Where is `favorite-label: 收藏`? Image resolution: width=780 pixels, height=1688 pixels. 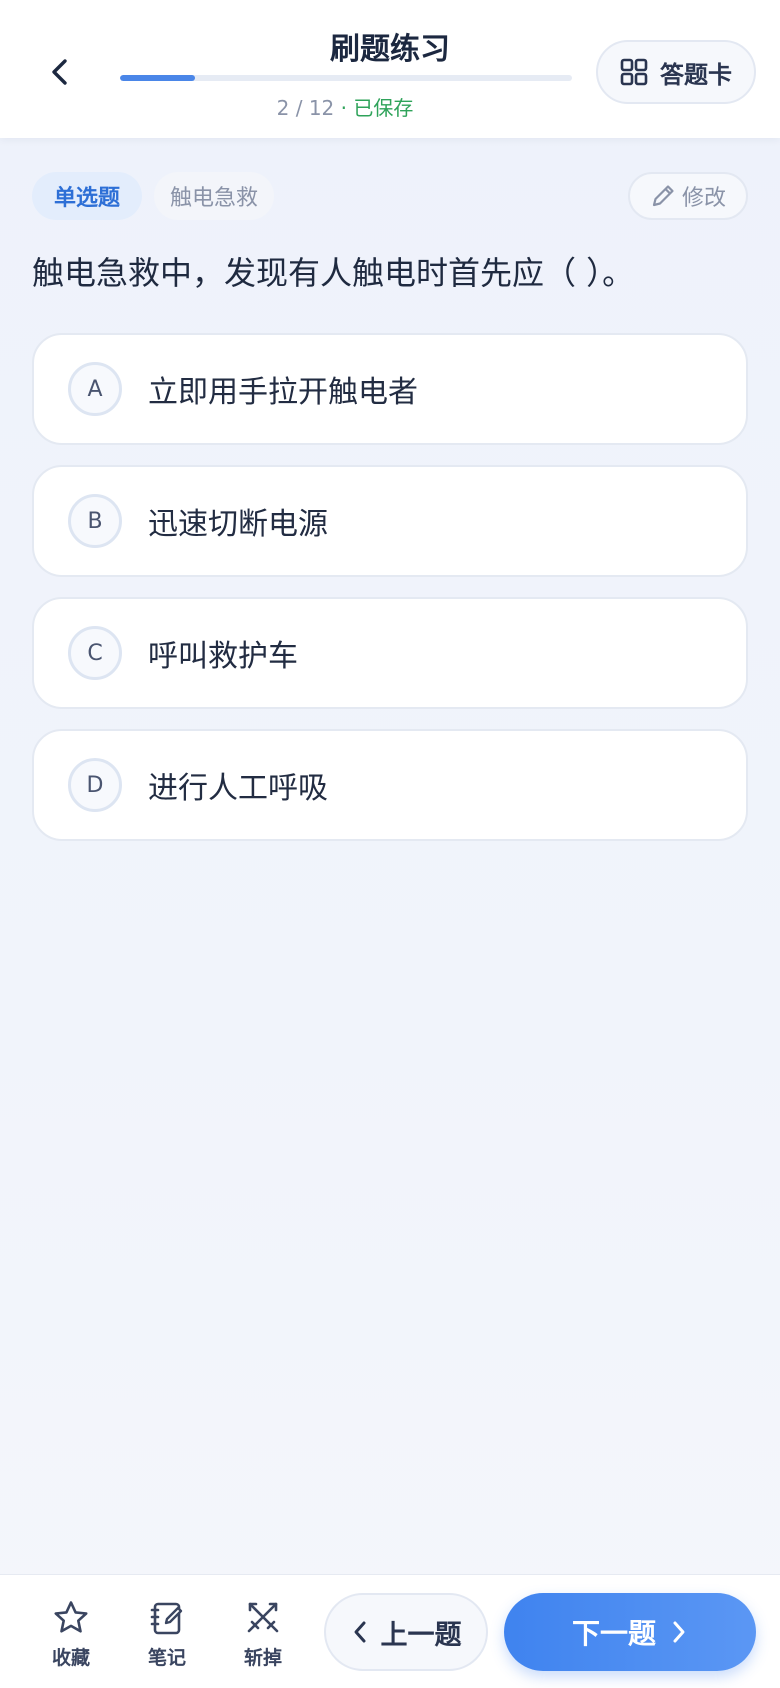
favorite-label: 收藏 is located at coordinates (70, 1658).